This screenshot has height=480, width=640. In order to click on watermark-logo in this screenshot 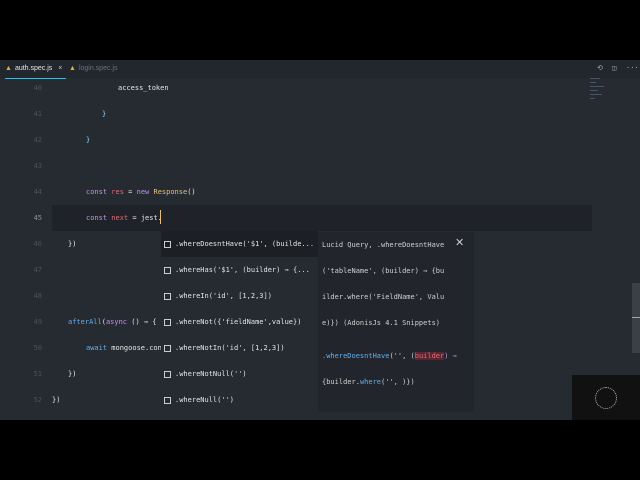, I will do `click(606, 398)`.